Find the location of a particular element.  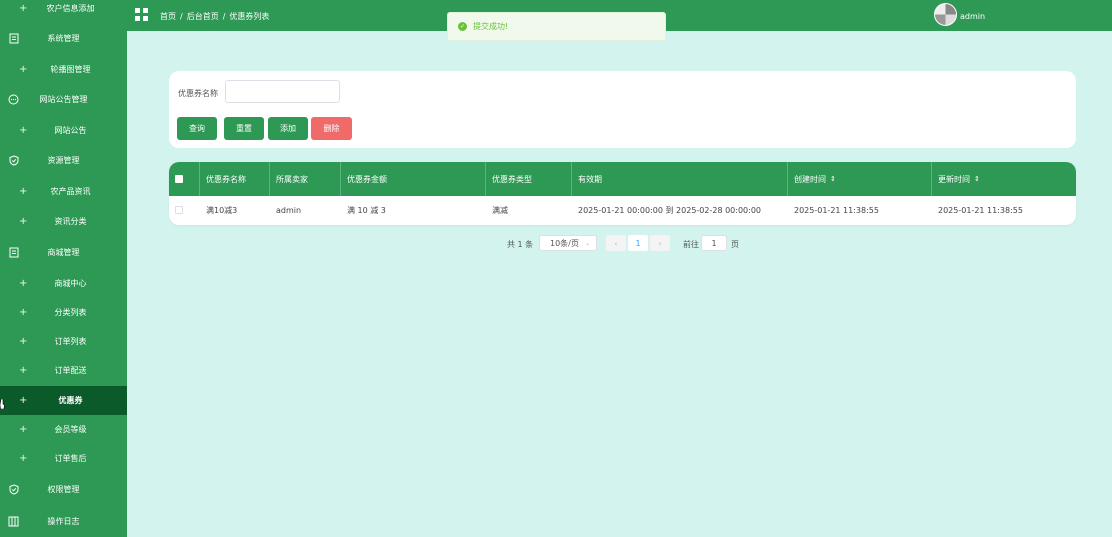

next-page-button: › is located at coordinates (660, 243).